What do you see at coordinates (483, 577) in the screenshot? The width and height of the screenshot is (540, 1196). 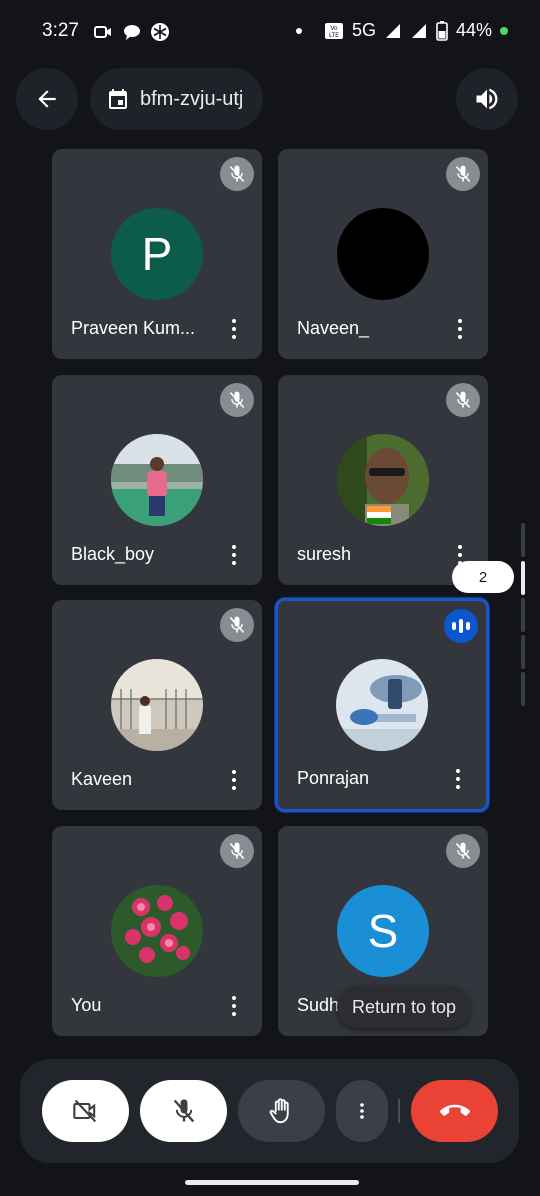 I see `page-number-badge: 2` at bounding box center [483, 577].